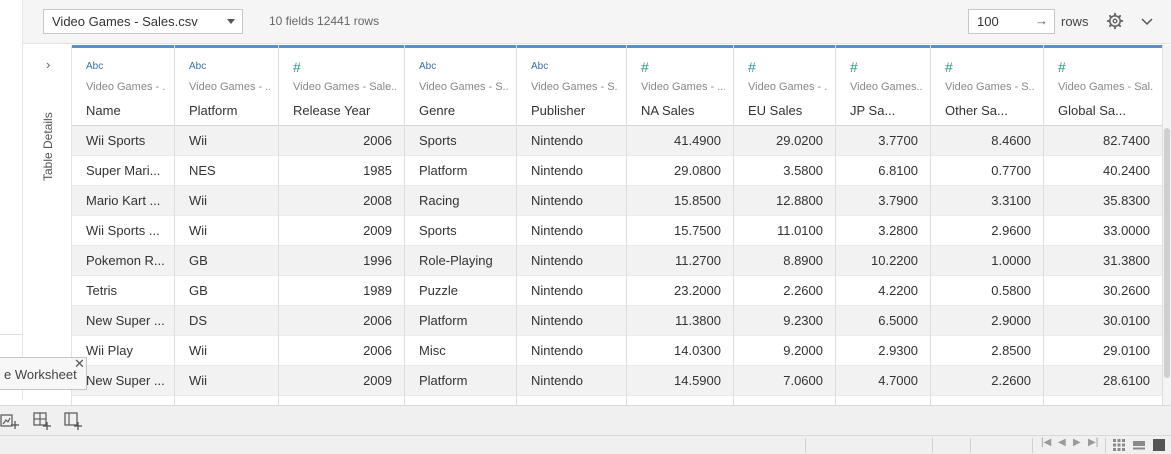  What do you see at coordinates (784, 261) in the screenshot?
I see `table-cell: 8.8900` at bounding box center [784, 261].